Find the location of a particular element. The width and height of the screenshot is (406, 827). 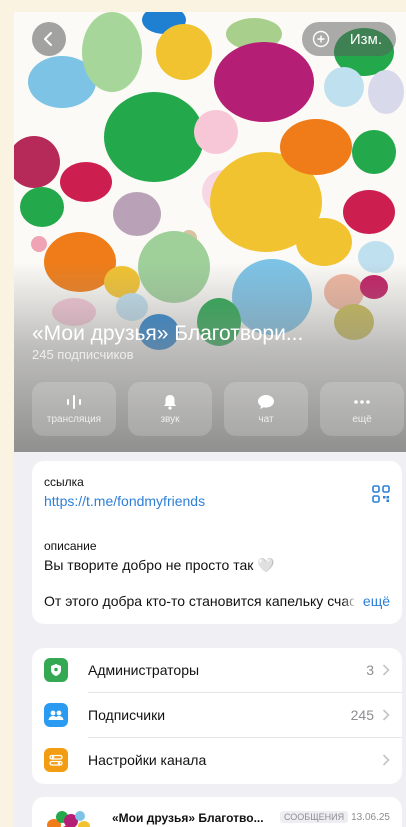

post-date: 13.06.25 is located at coordinates (370, 817).